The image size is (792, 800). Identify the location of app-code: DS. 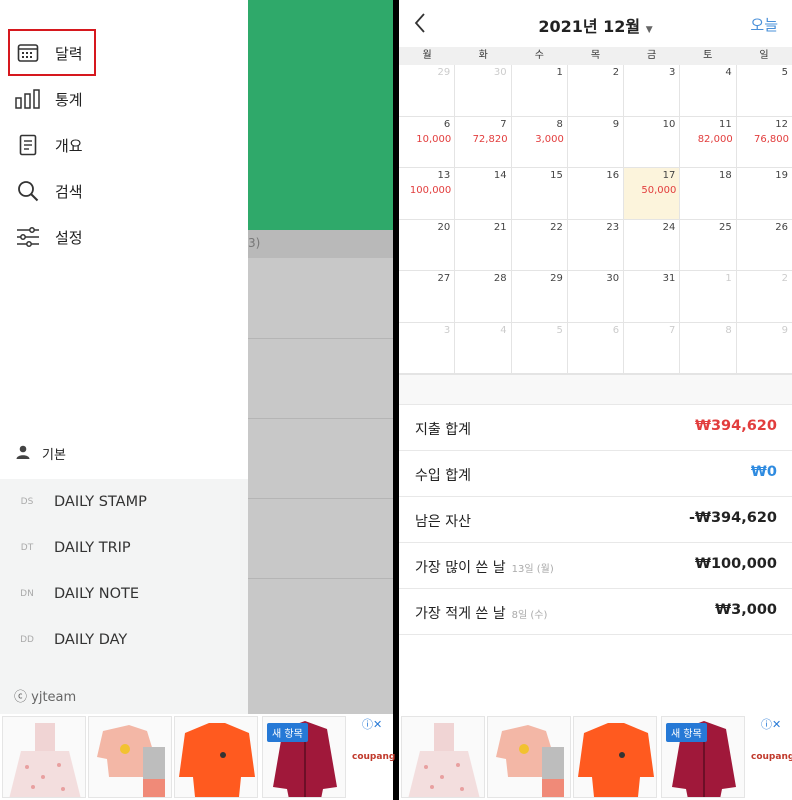
(27, 502).